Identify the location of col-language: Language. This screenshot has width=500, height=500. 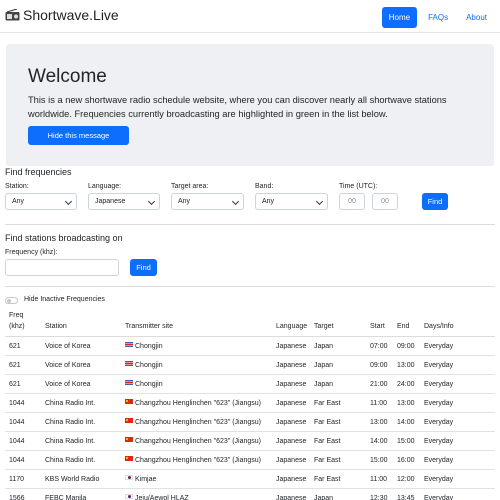
(291, 323).